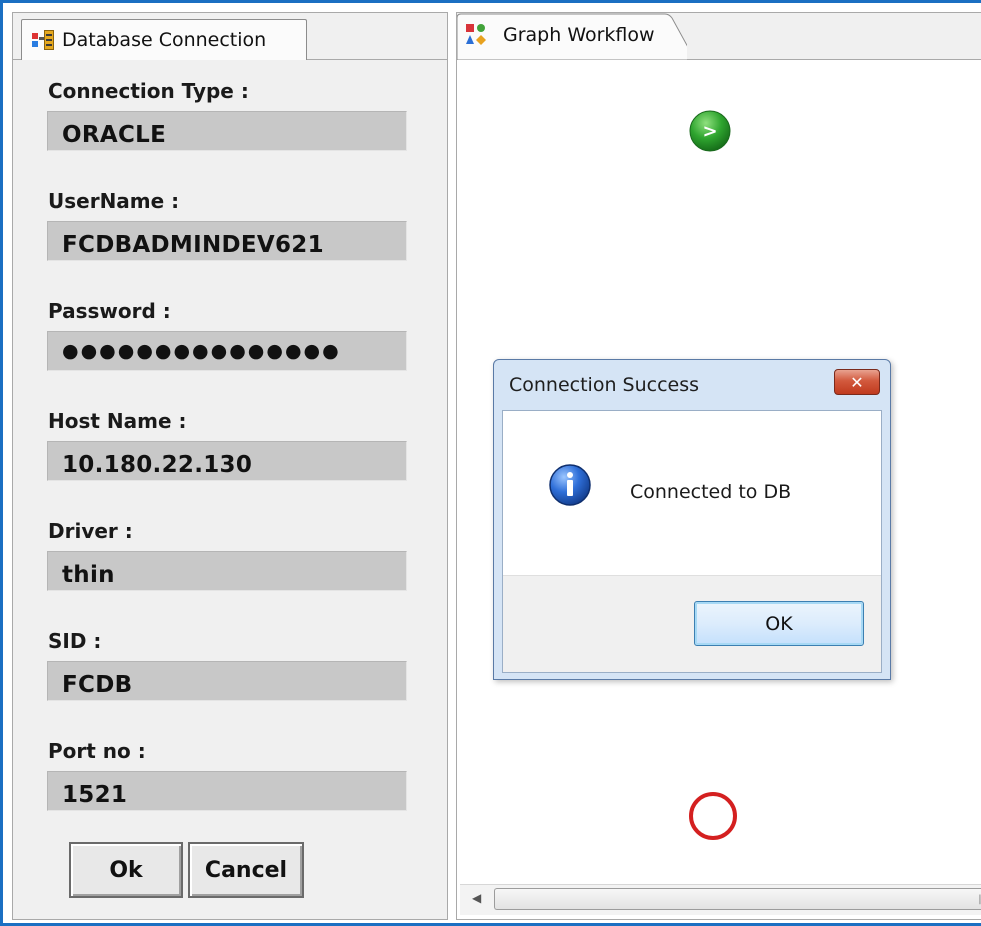 The image size is (981, 926). What do you see at coordinates (88, 575) in the screenshot?
I see `driver-value: thin` at bounding box center [88, 575].